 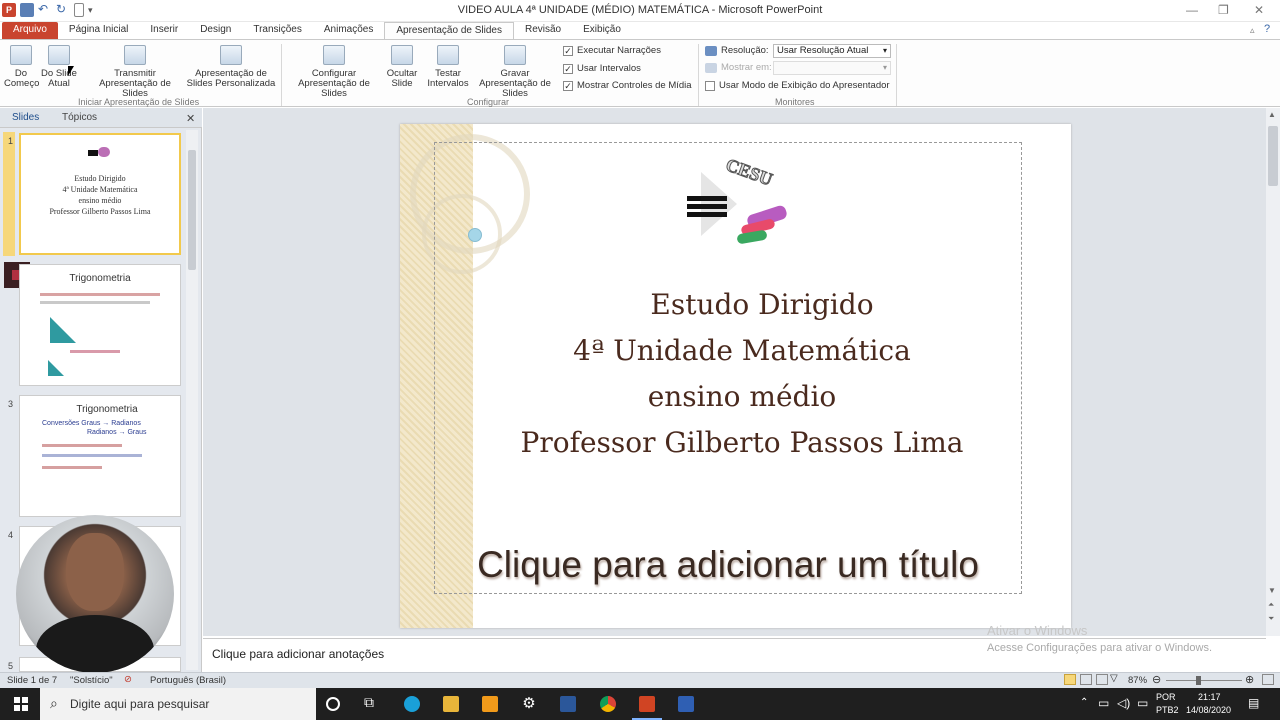 I want to click on settings-gear-icon: ⚙, so click(x=529, y=704).